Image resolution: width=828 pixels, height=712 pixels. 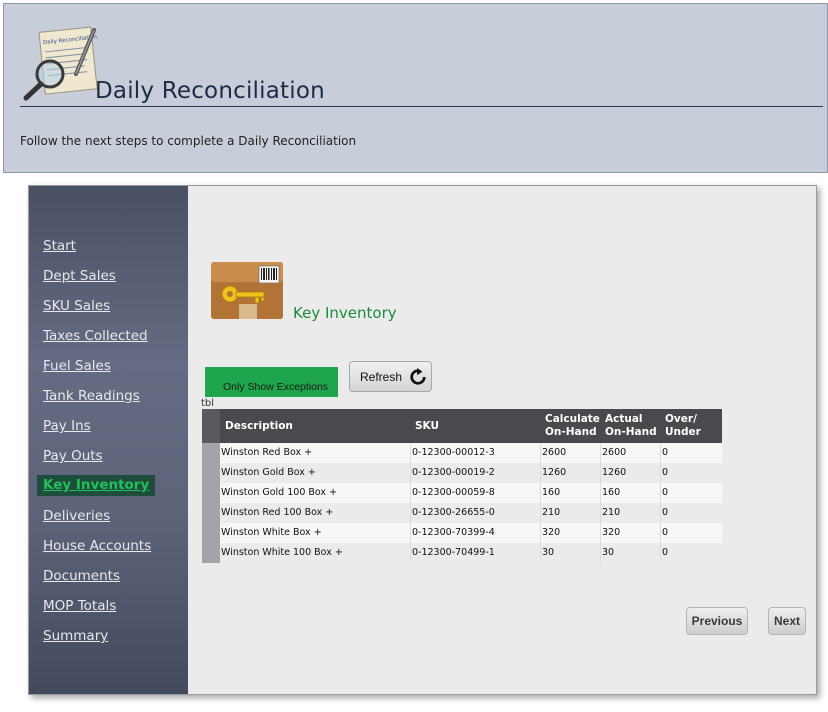 What do you see at coordinates (76, 306) in the screenshot?
I see `sidebar-item-sku-sales: SKU Sales` at bounding box center [76, 306].